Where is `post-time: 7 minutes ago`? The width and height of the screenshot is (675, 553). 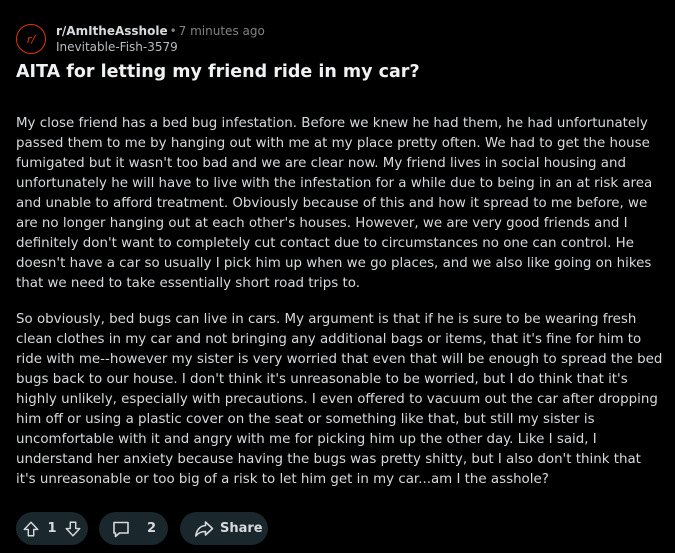 post-time: 7 minutes ago is located at coordinates (221, 31).